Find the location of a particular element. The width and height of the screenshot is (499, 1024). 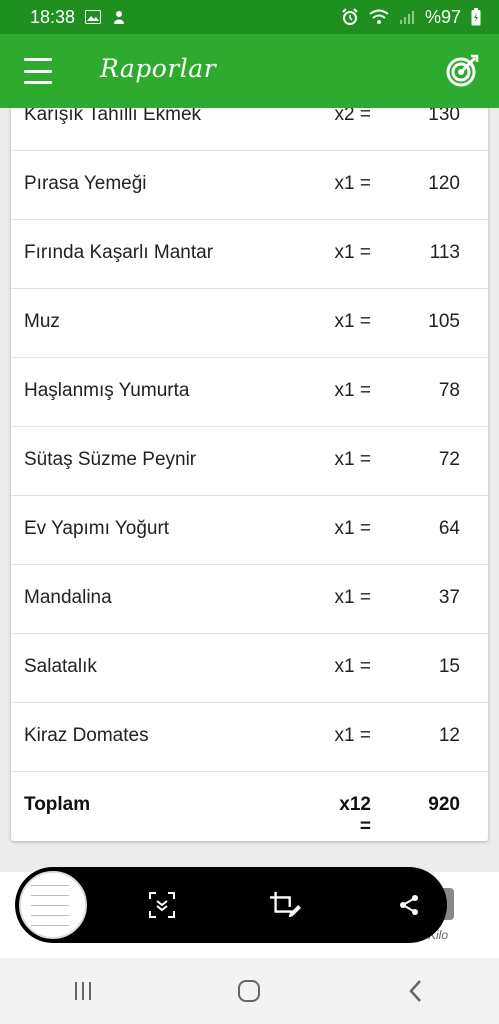

screenshot-toolbar is located at coordinates (231, 905).